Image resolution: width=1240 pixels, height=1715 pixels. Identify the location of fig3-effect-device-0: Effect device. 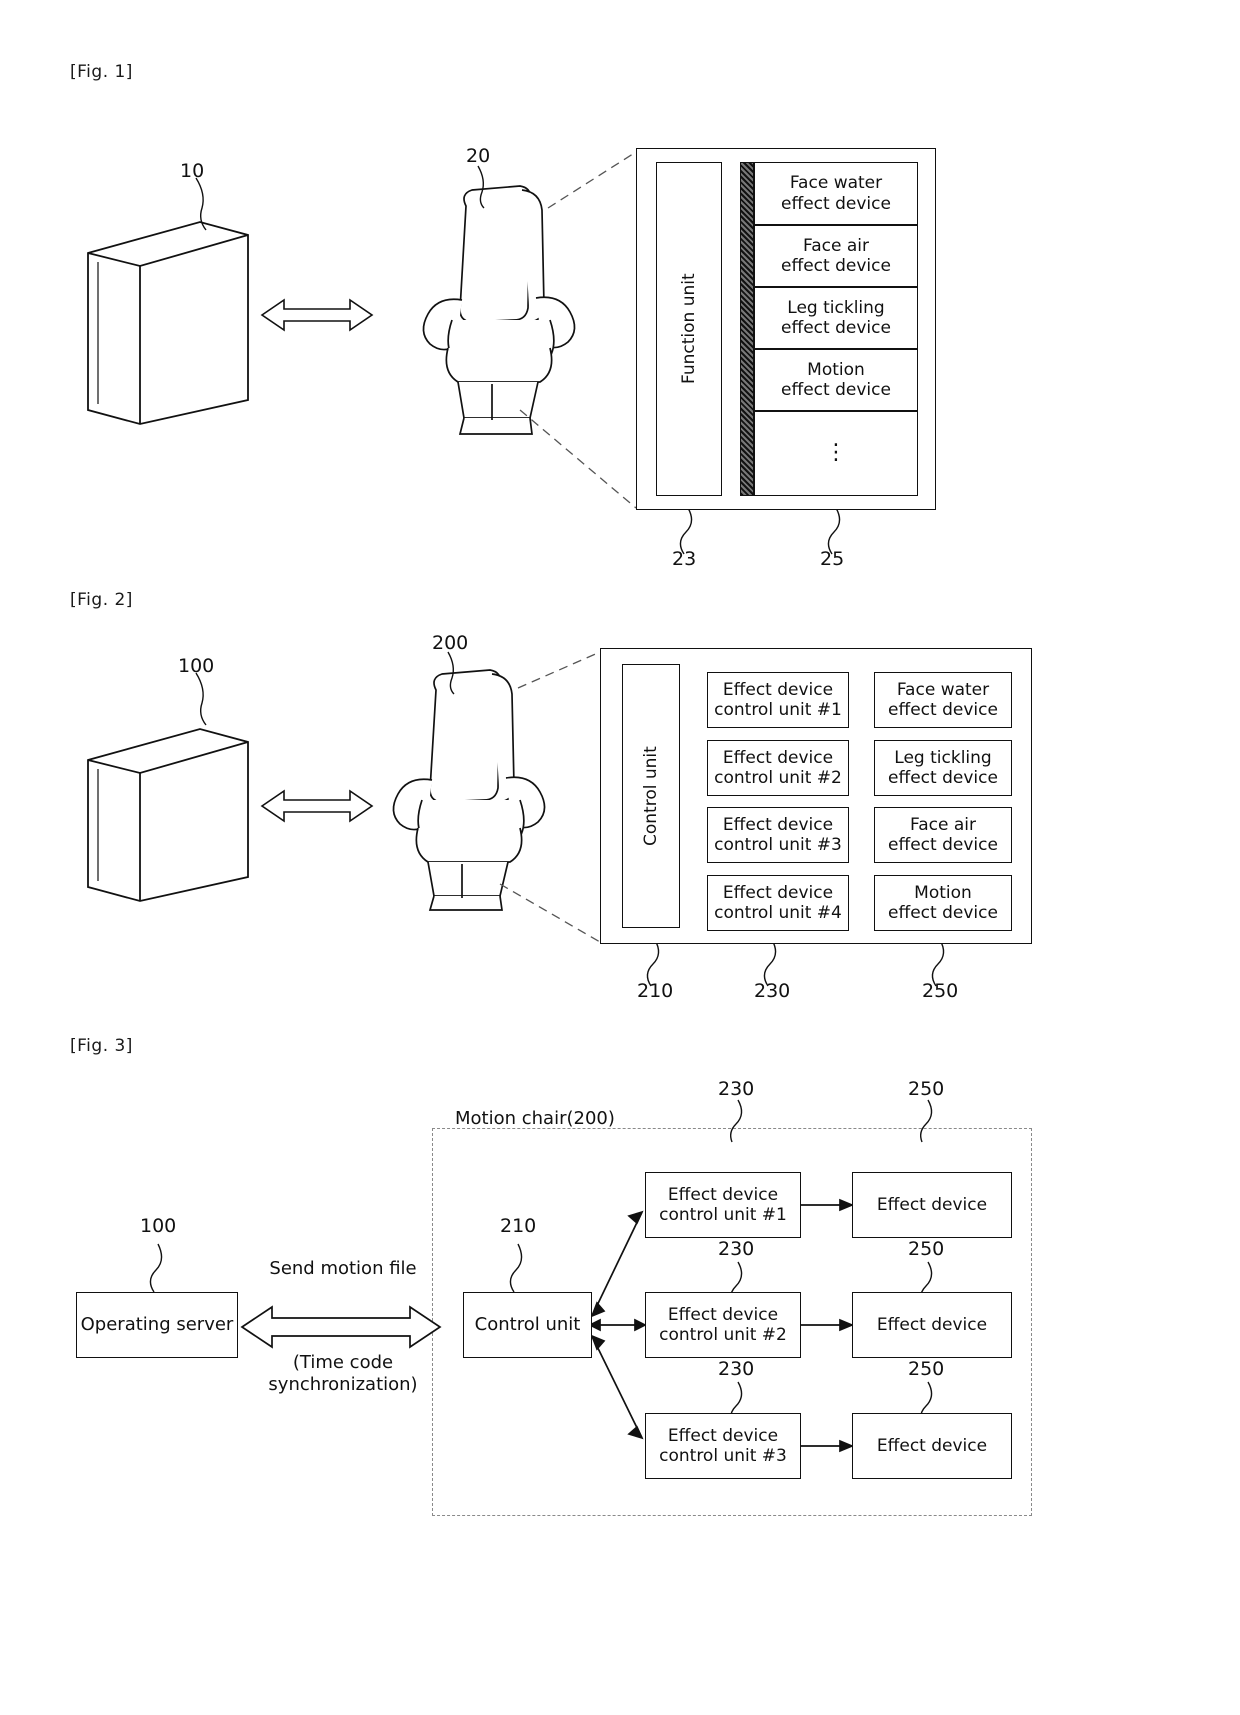
(932, 1205).